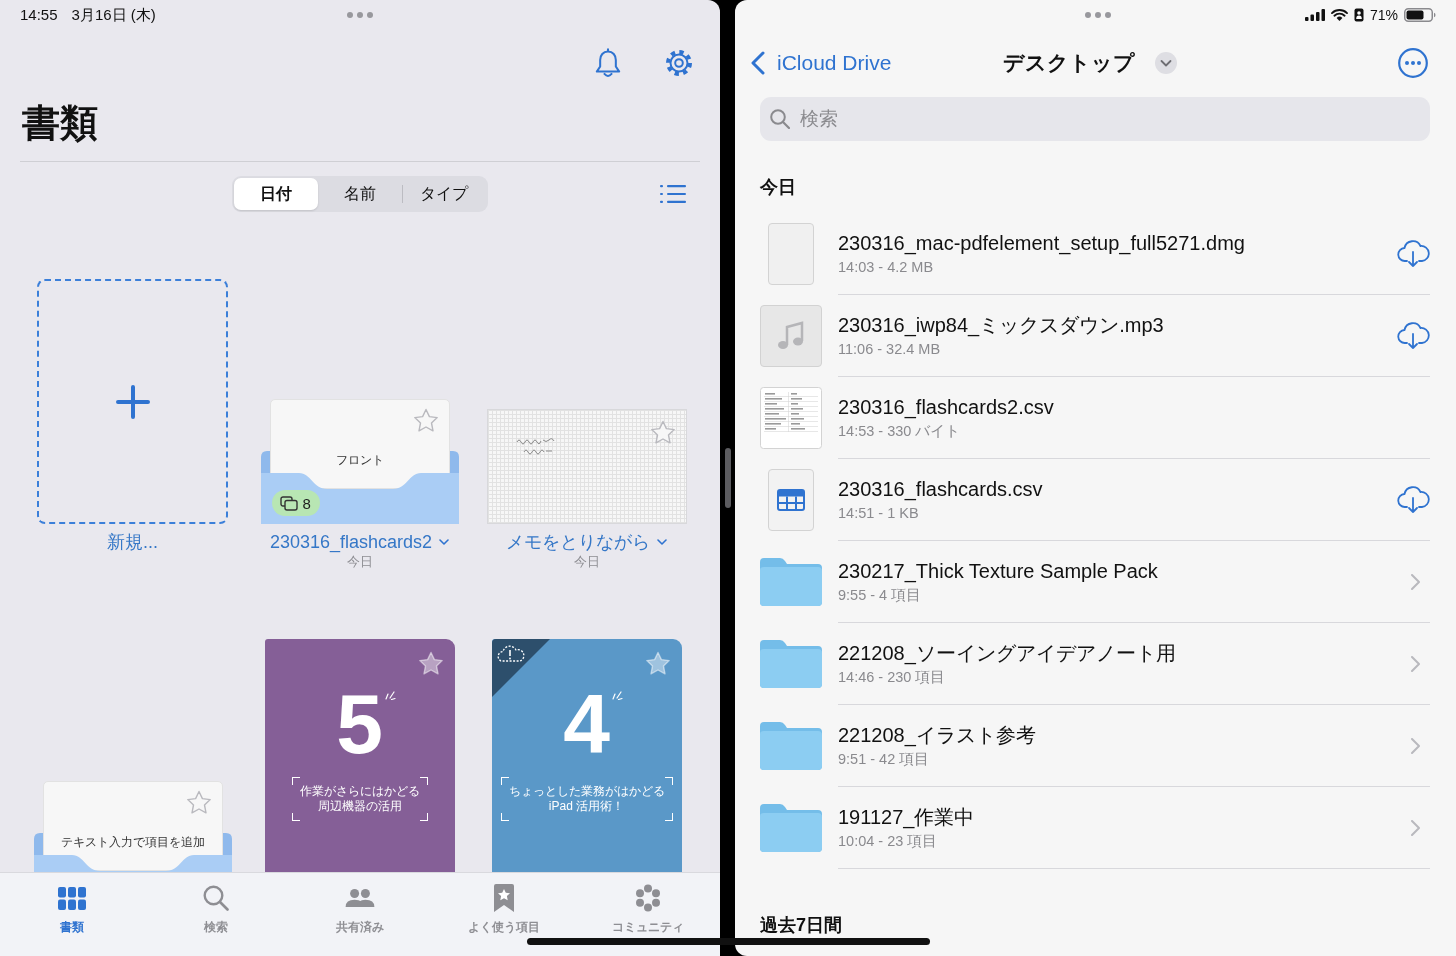  Describe the element at coordinates (801, 925) in the screenshot. I see `section-header: 過去7日間` at that location.